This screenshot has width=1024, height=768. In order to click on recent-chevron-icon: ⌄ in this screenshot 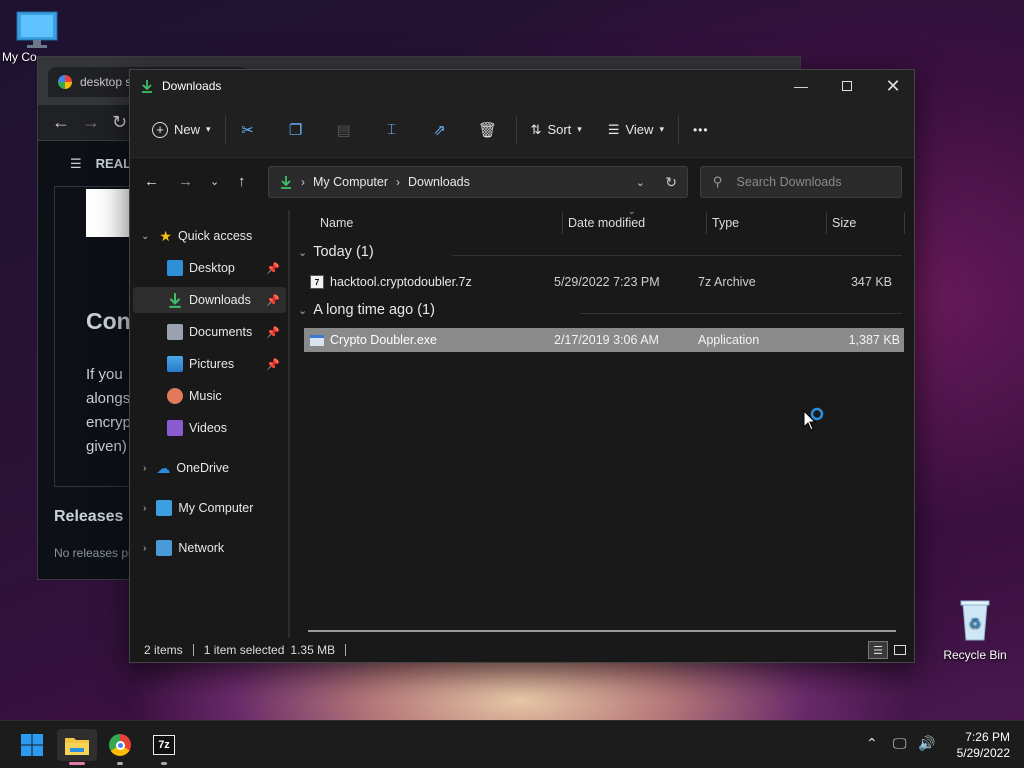, I will do `click(214, 181)`.